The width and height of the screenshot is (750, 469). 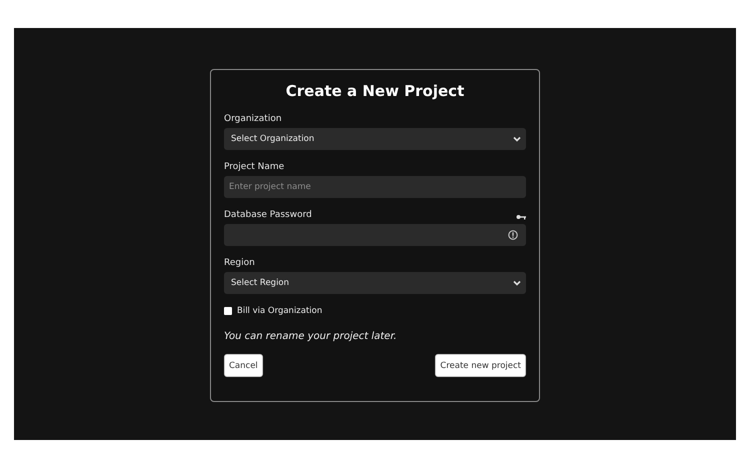 I want to click on field-label: Organization, so click(x=253, y=119).